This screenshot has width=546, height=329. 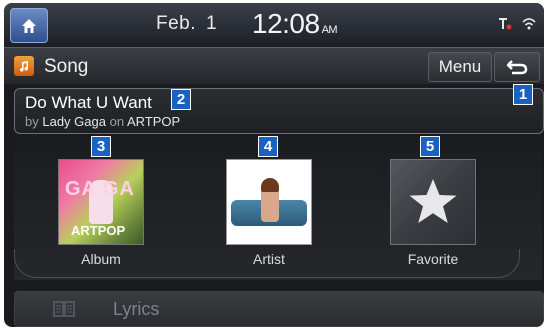 What do you see at coordinates (136, 309) in the screenshot?
I see `lyrics-label: Lyrics` at bounding box center [136, 309].